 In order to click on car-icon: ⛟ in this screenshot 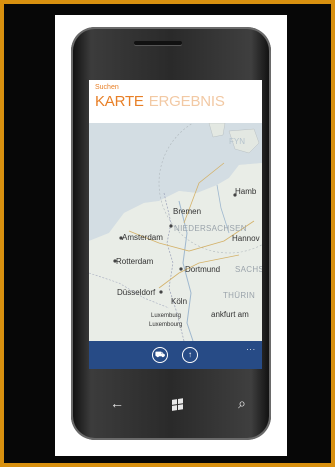, I will do `click(160, 354)`.